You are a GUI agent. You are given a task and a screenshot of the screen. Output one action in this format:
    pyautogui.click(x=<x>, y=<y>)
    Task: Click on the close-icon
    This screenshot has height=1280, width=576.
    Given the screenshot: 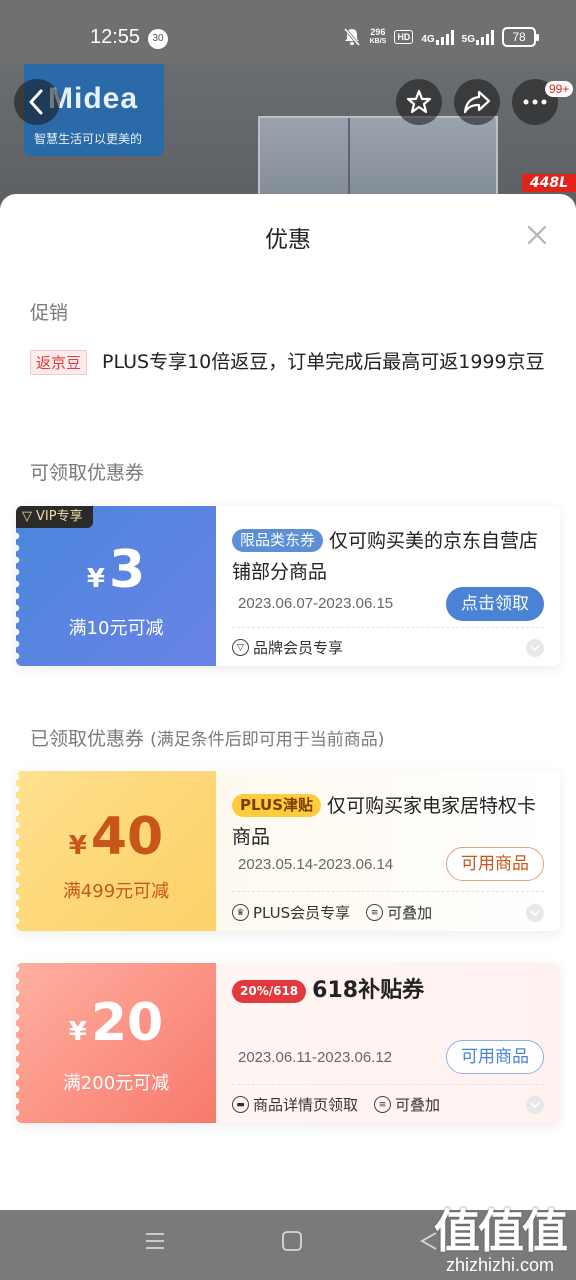 What is the action you would take?
    pyautogui.click(x=537, y=235)
    